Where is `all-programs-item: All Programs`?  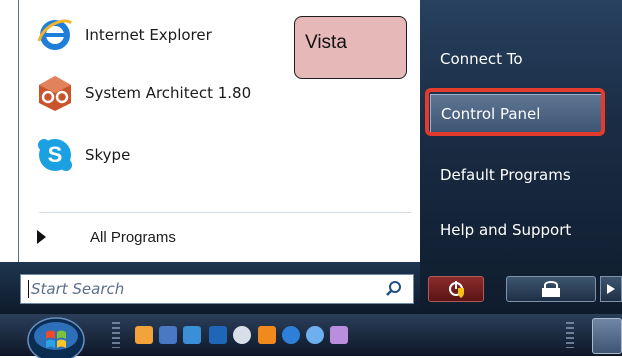
all-programs-item: All Programs is located at coordinates (106, 237).